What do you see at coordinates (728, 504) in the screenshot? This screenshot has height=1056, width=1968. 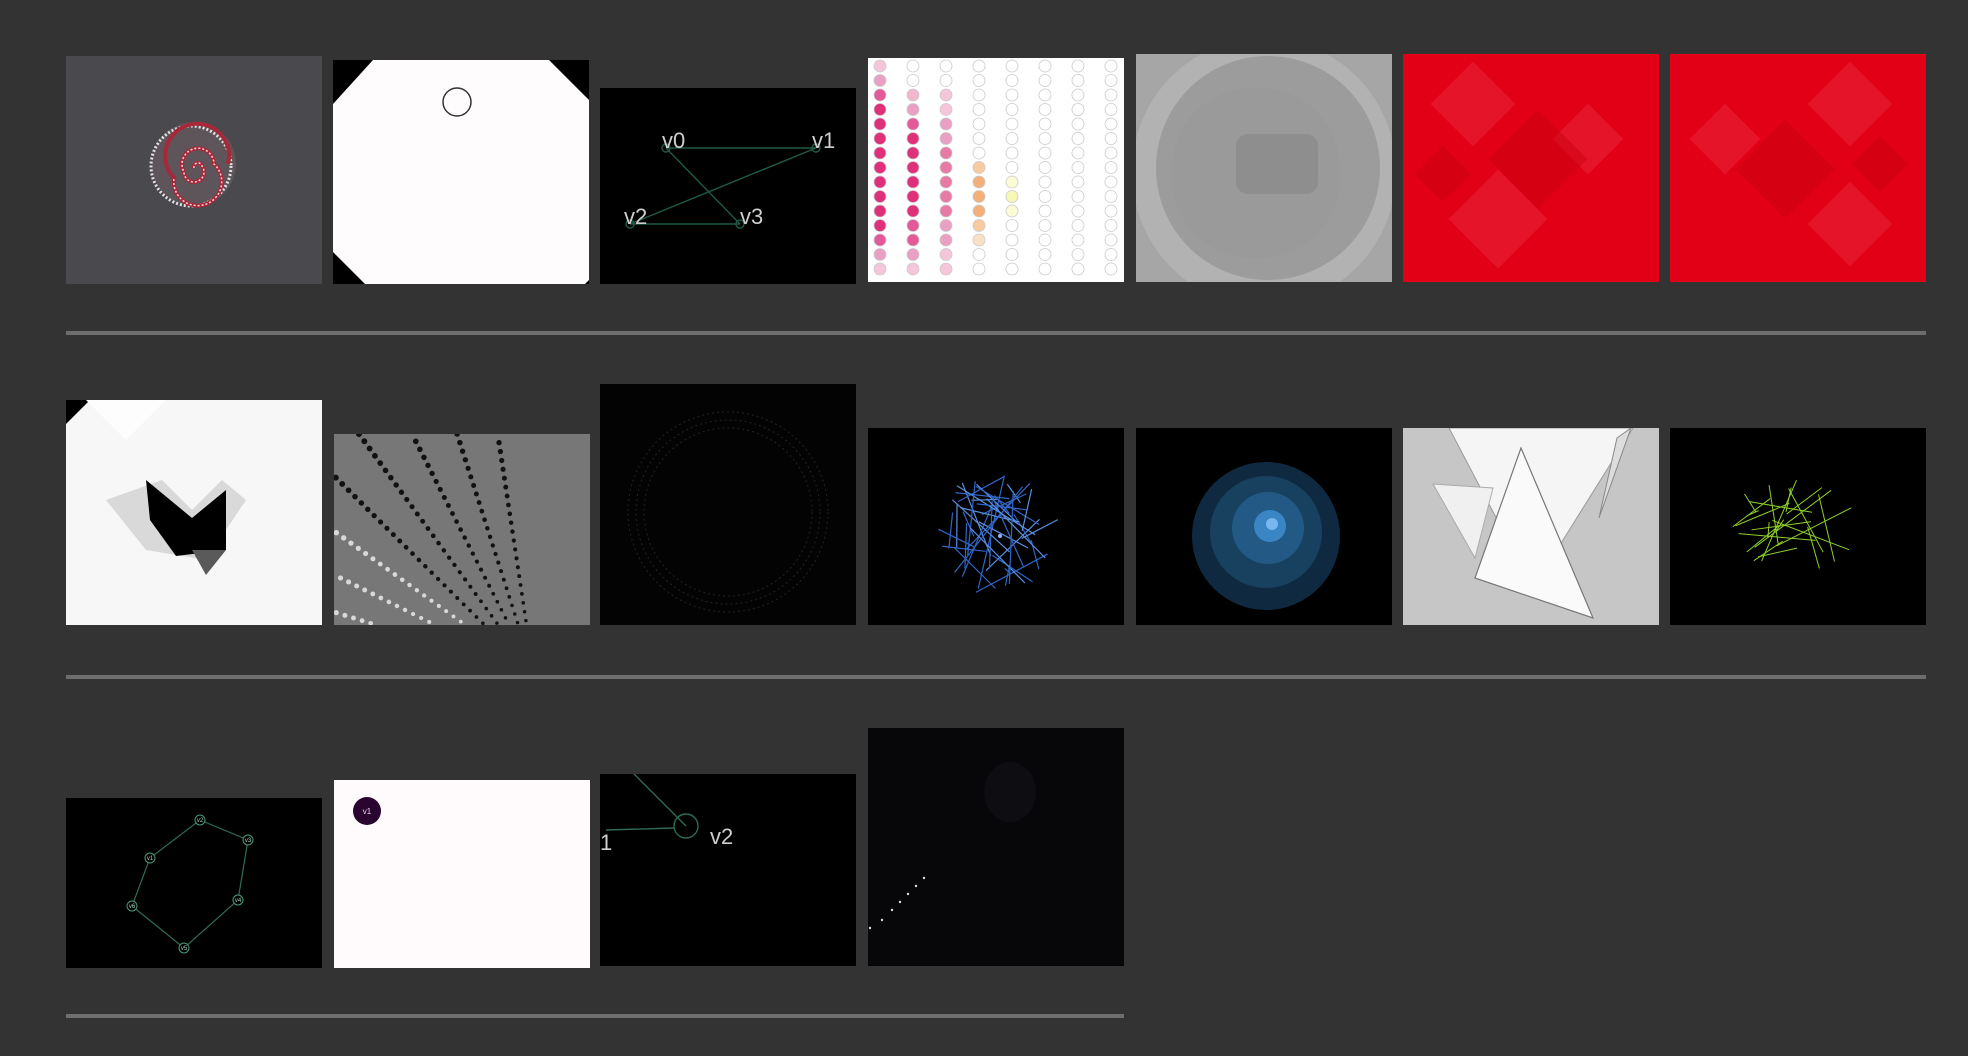 I see `thumbnail-dark-circles` at bounding box center [728, 504].